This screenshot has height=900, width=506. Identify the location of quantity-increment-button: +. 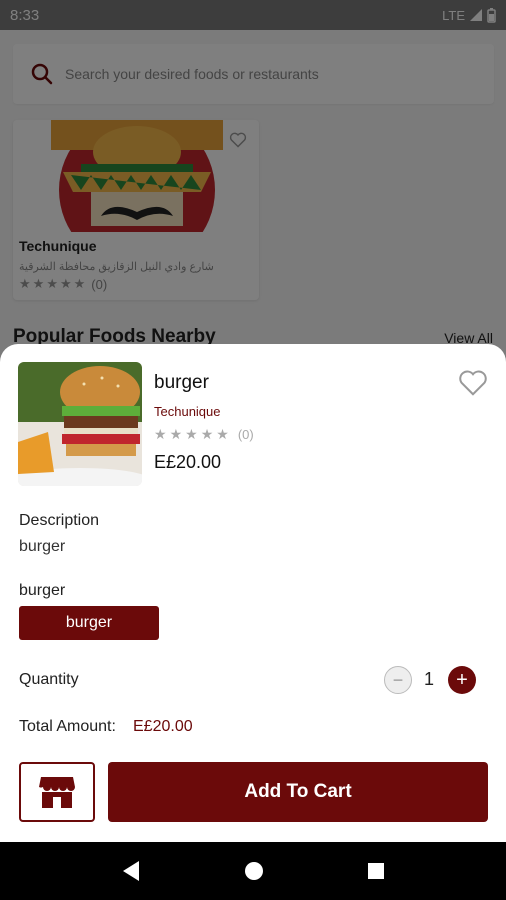
(462, 680).